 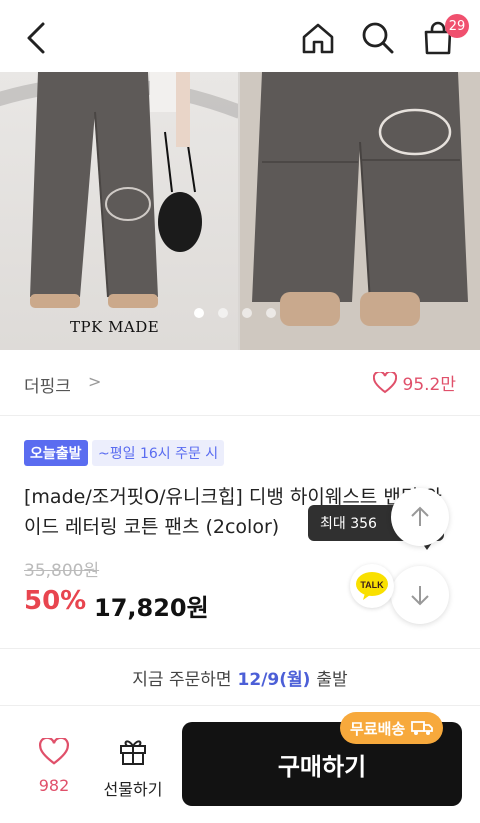 I want to click on shipping-info: 지금 주문하면 12/9(월) 출발, so click(x=240, y=677).